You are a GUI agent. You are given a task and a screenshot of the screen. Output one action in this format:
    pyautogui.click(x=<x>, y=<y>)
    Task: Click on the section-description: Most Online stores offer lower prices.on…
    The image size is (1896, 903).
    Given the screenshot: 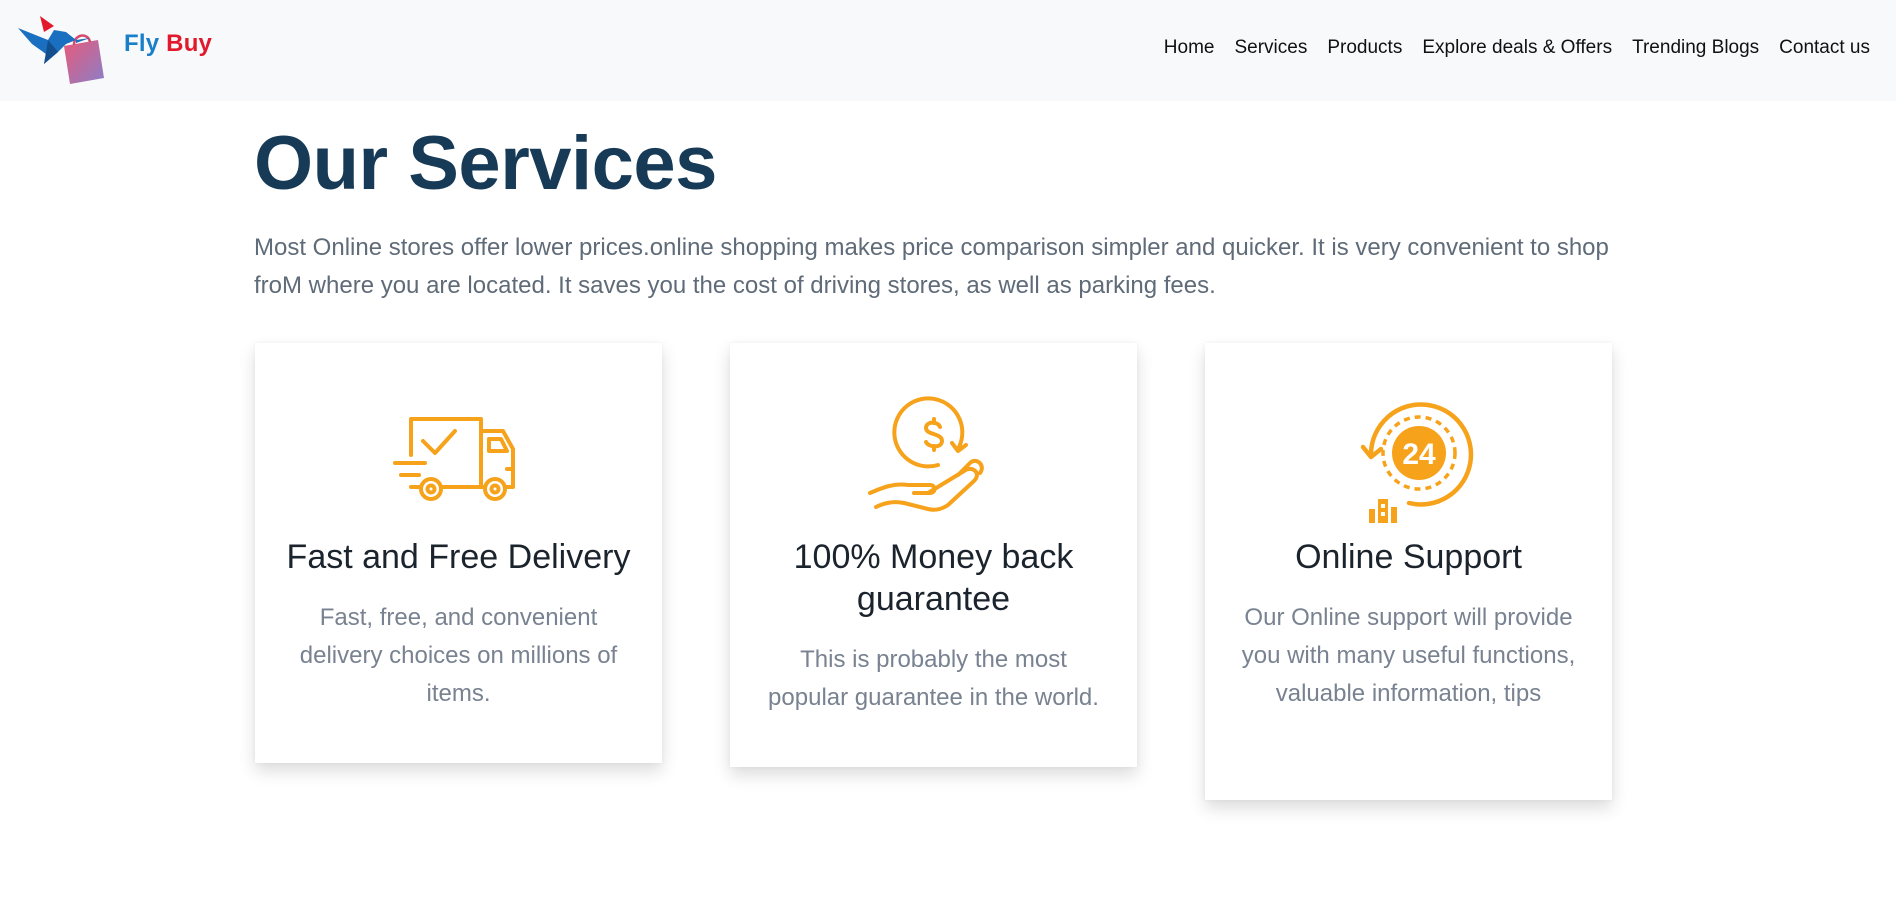 What is the action you would take?
    pyautogui.click(x=931, y=266)
    